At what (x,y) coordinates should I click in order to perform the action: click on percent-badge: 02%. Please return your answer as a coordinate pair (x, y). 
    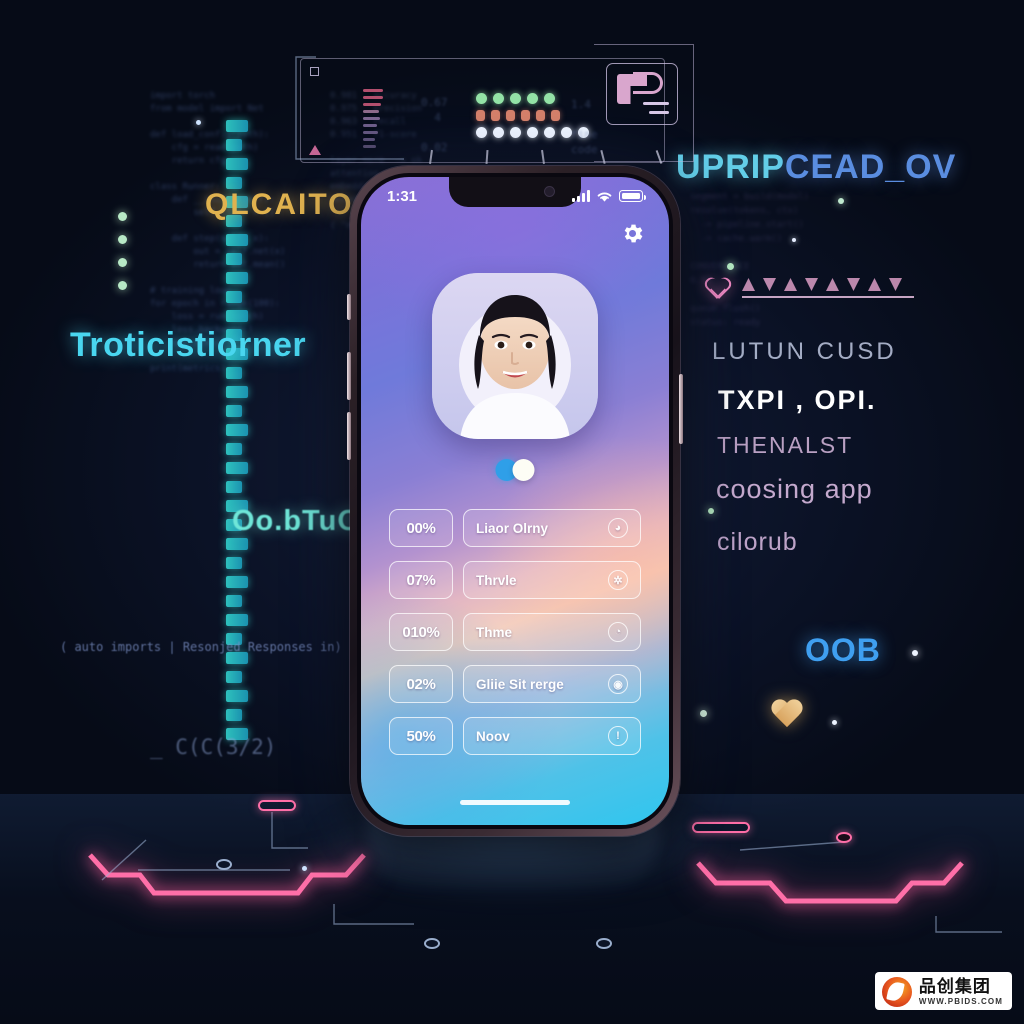
    Looking at the image, I should click on (421, 684).